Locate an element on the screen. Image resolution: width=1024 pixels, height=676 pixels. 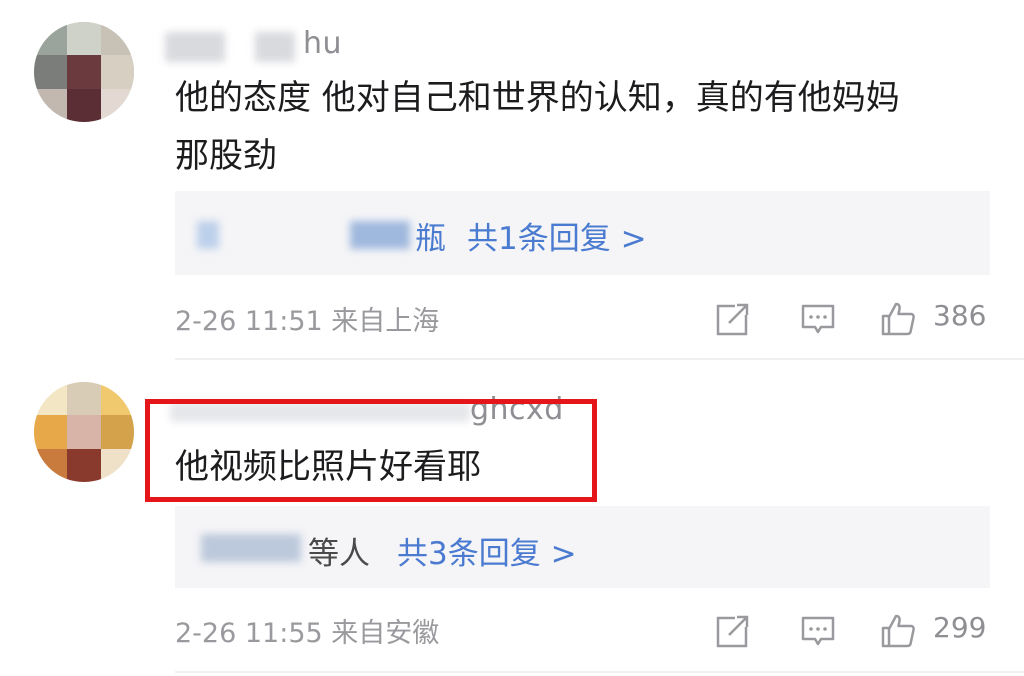
reply-users-suffix: 等人 is located at coordinates (339, 554).